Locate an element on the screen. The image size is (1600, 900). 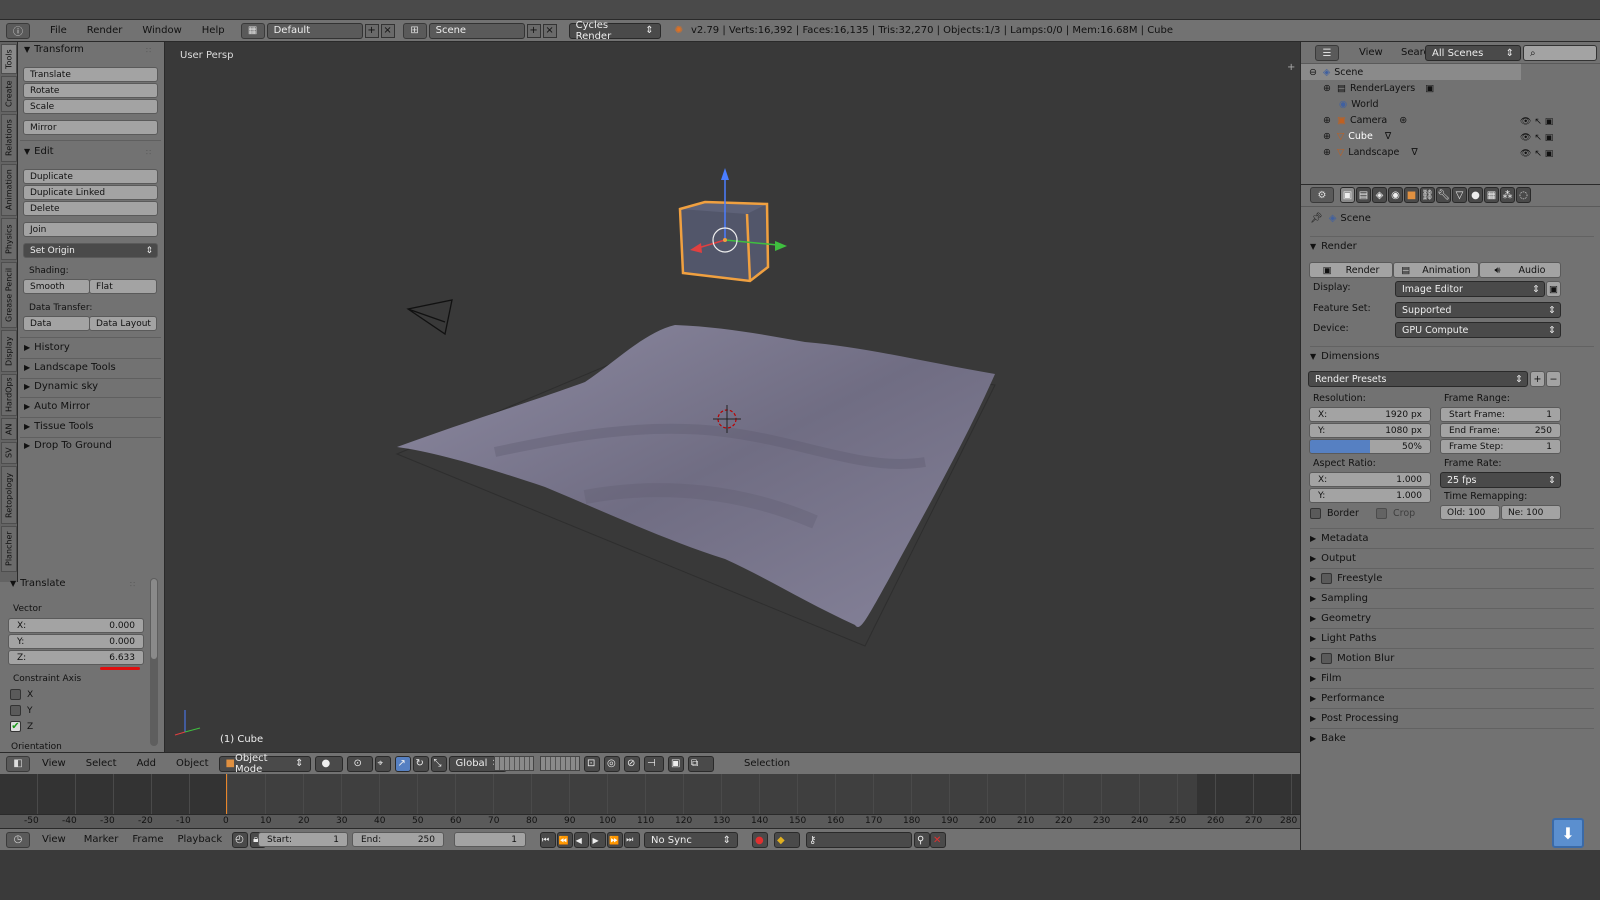
tissue-tools-panel-header: ▶ Tissue Tools is located at coordinates (58, 426).